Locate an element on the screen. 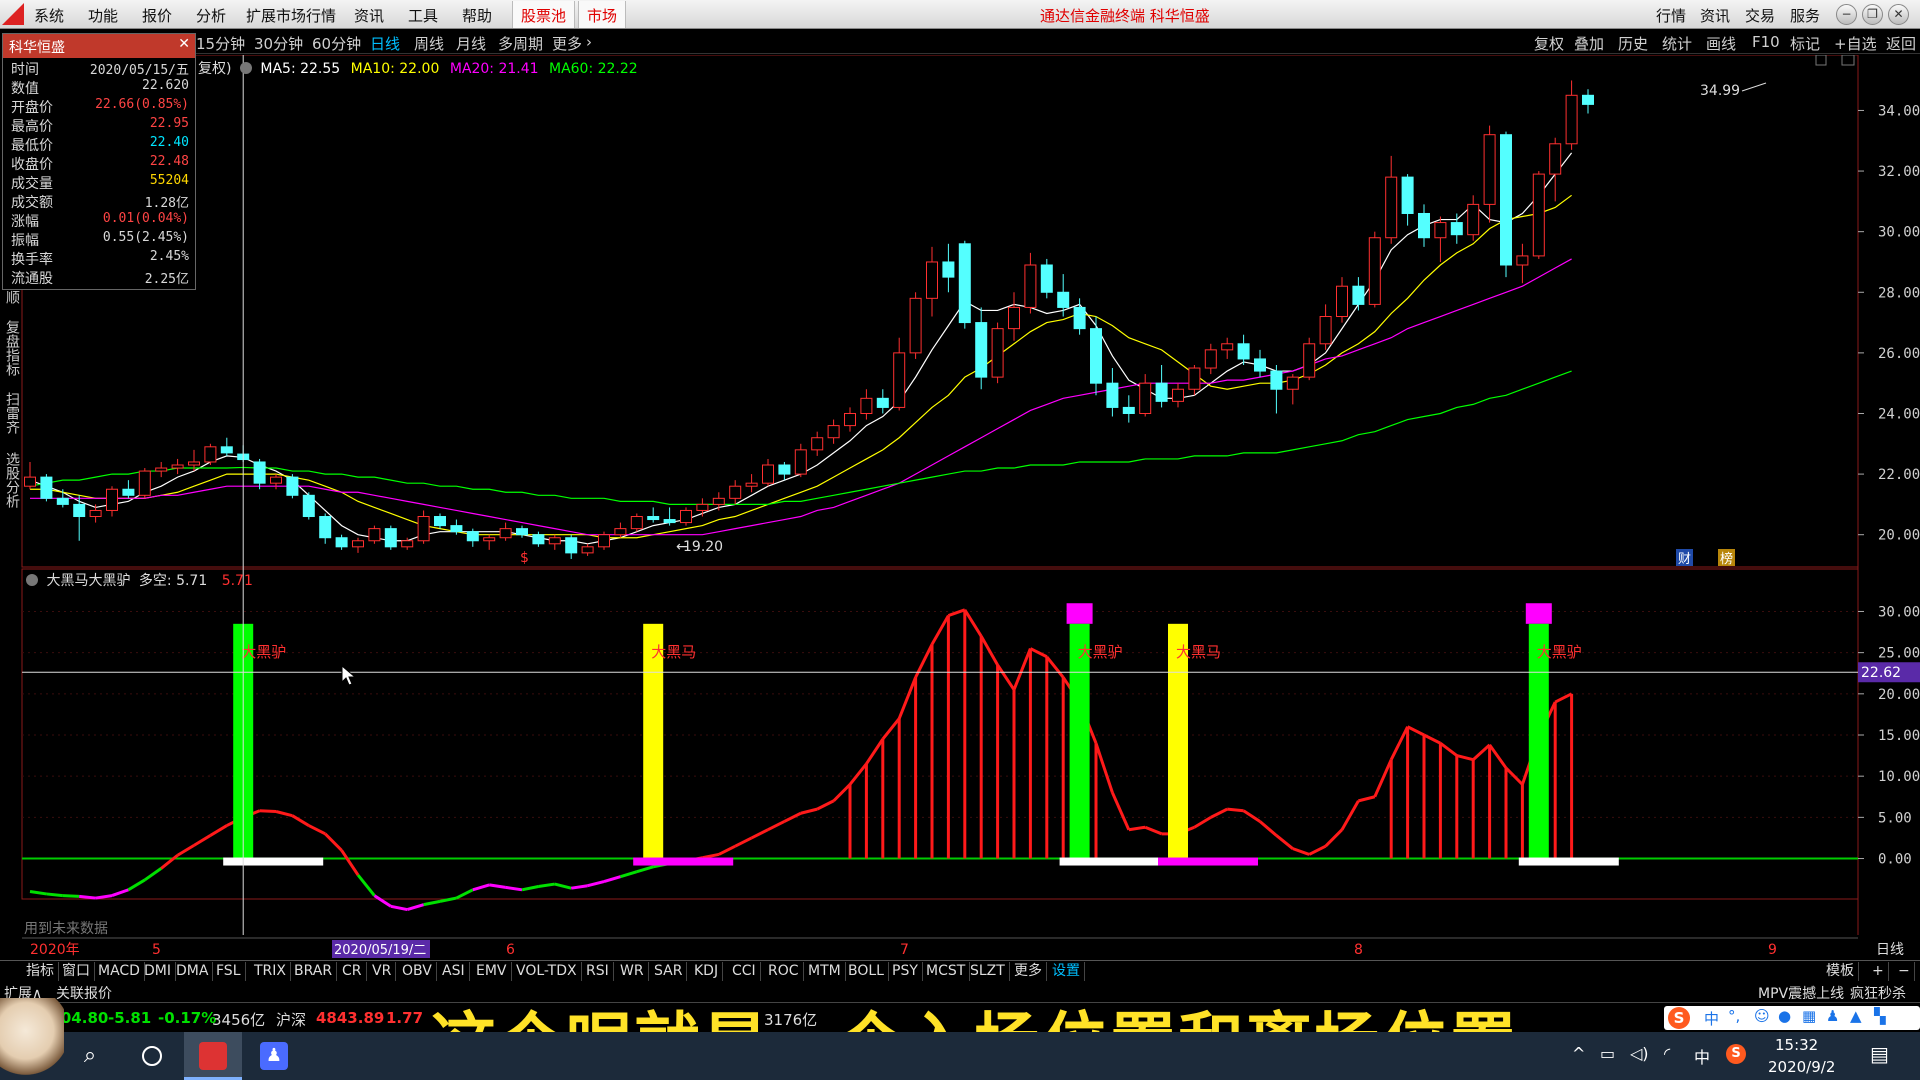  indicator-right-control: − is located at coordinates (1904, 971).